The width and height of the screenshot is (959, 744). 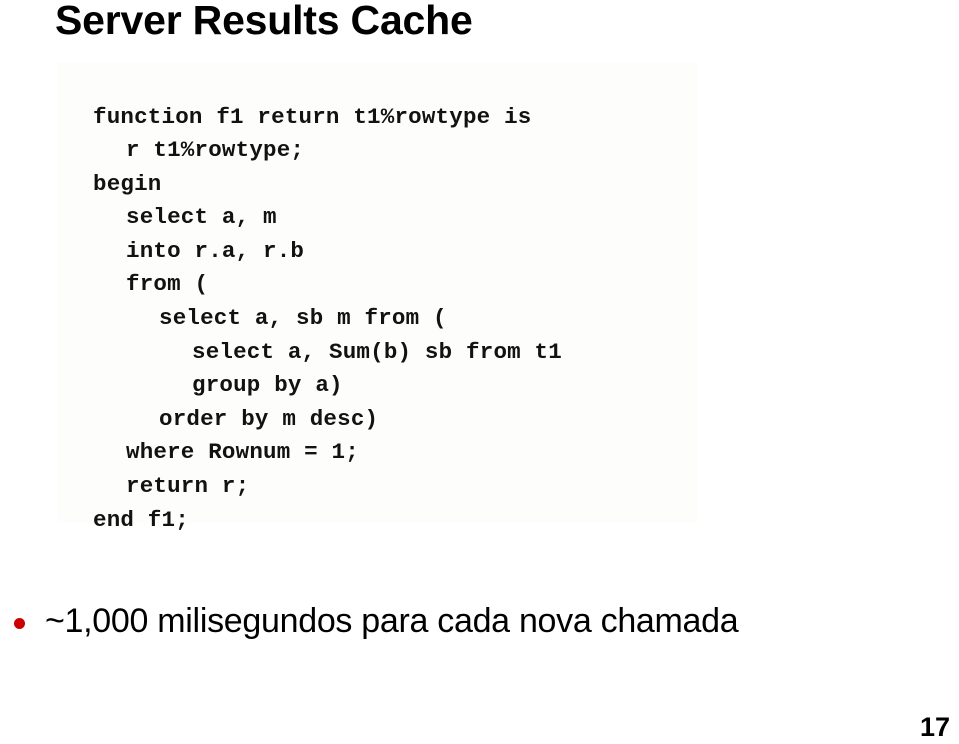 I want to click on code-line: select a, m, so click(x=201, y=217).